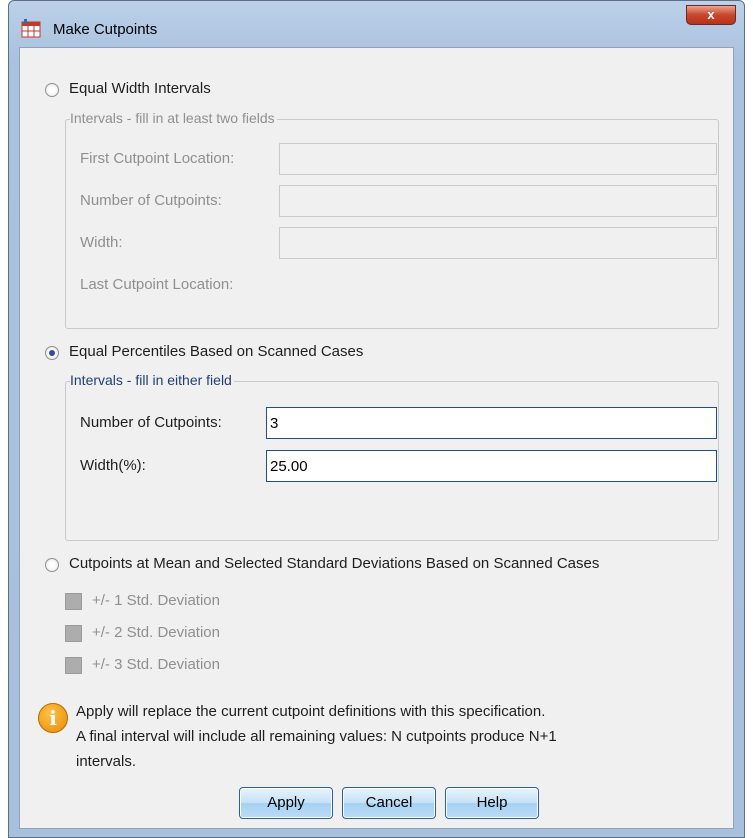  What do you see at coordinates (151, 200) in the screenshot?
I see `number-of-cutpoints-label-disabled: Number of Cutpoints:` at bounding box center [151, 200].